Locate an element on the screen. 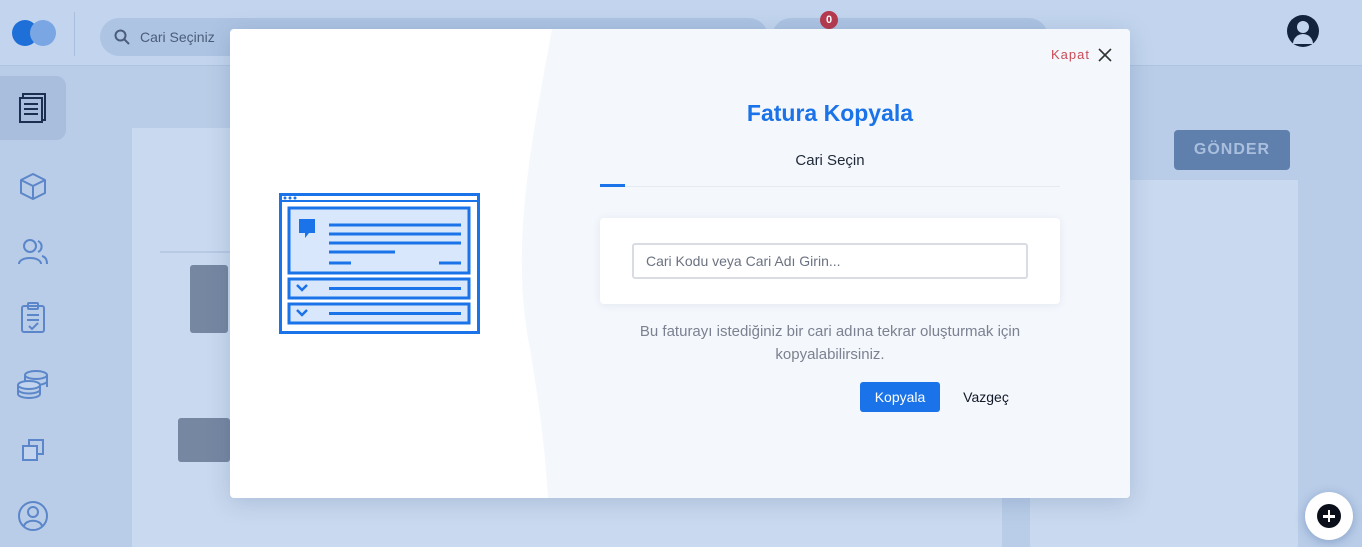  tab-divider is located at coordinates (830, 186).